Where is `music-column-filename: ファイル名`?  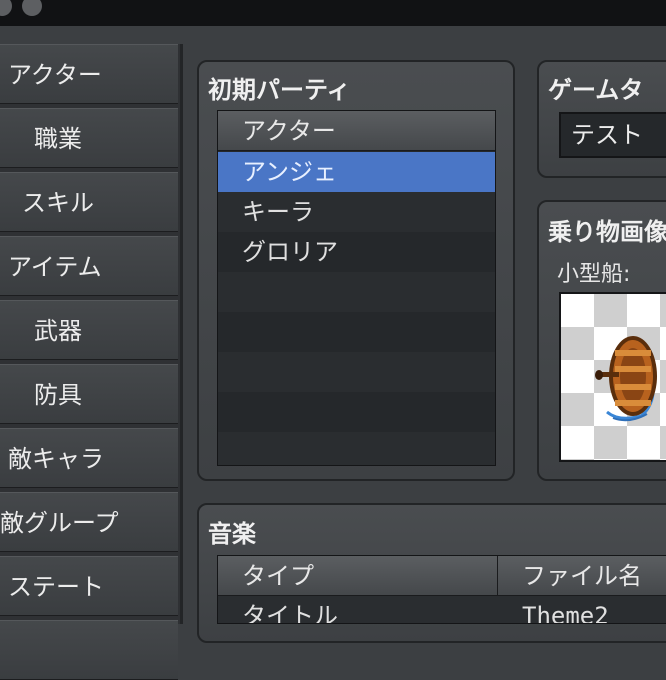
music-column-filename: ファイル名 is located at coordinates (582, 576).